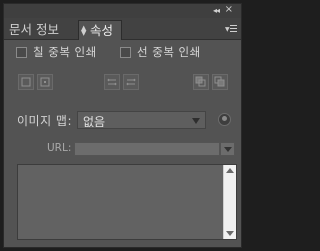 The image size is (320, 251). I want to click on url-dropdown-button, so click(227, 149).